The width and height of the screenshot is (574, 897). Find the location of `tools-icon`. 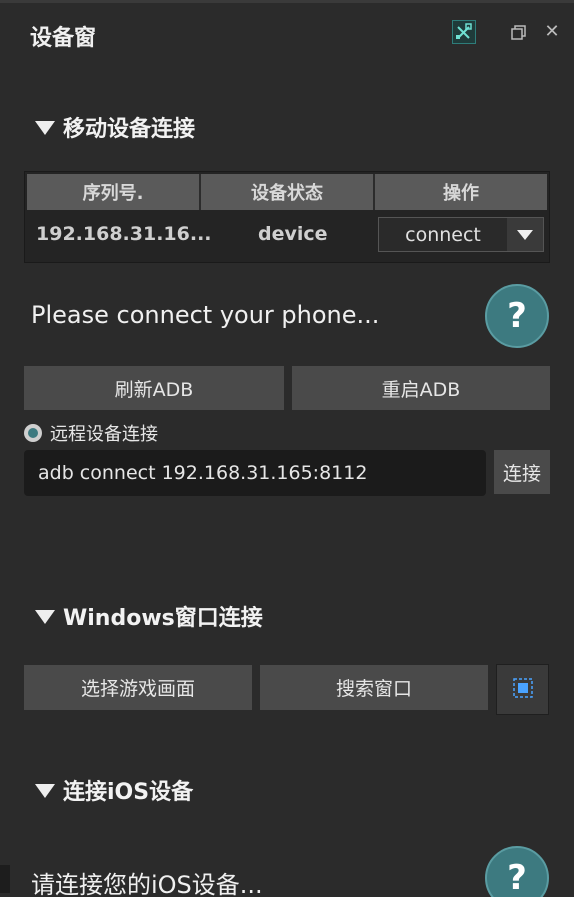

tools-icon is located at coordinates (464, 32).